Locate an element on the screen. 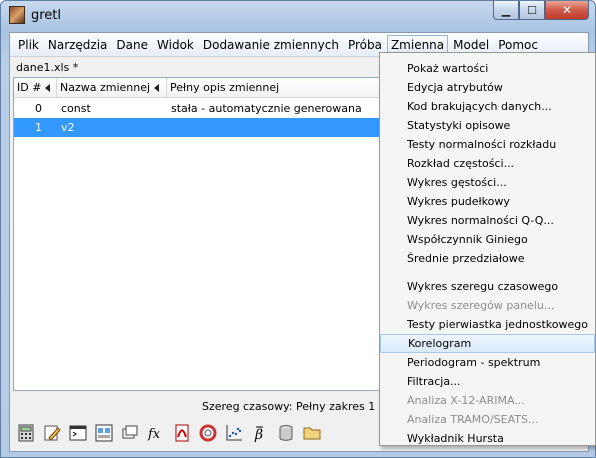 The height and width of the screenshot is (458, 596). menu-option-16: Periodogram - spektrum is located at coordinates (487, 362).